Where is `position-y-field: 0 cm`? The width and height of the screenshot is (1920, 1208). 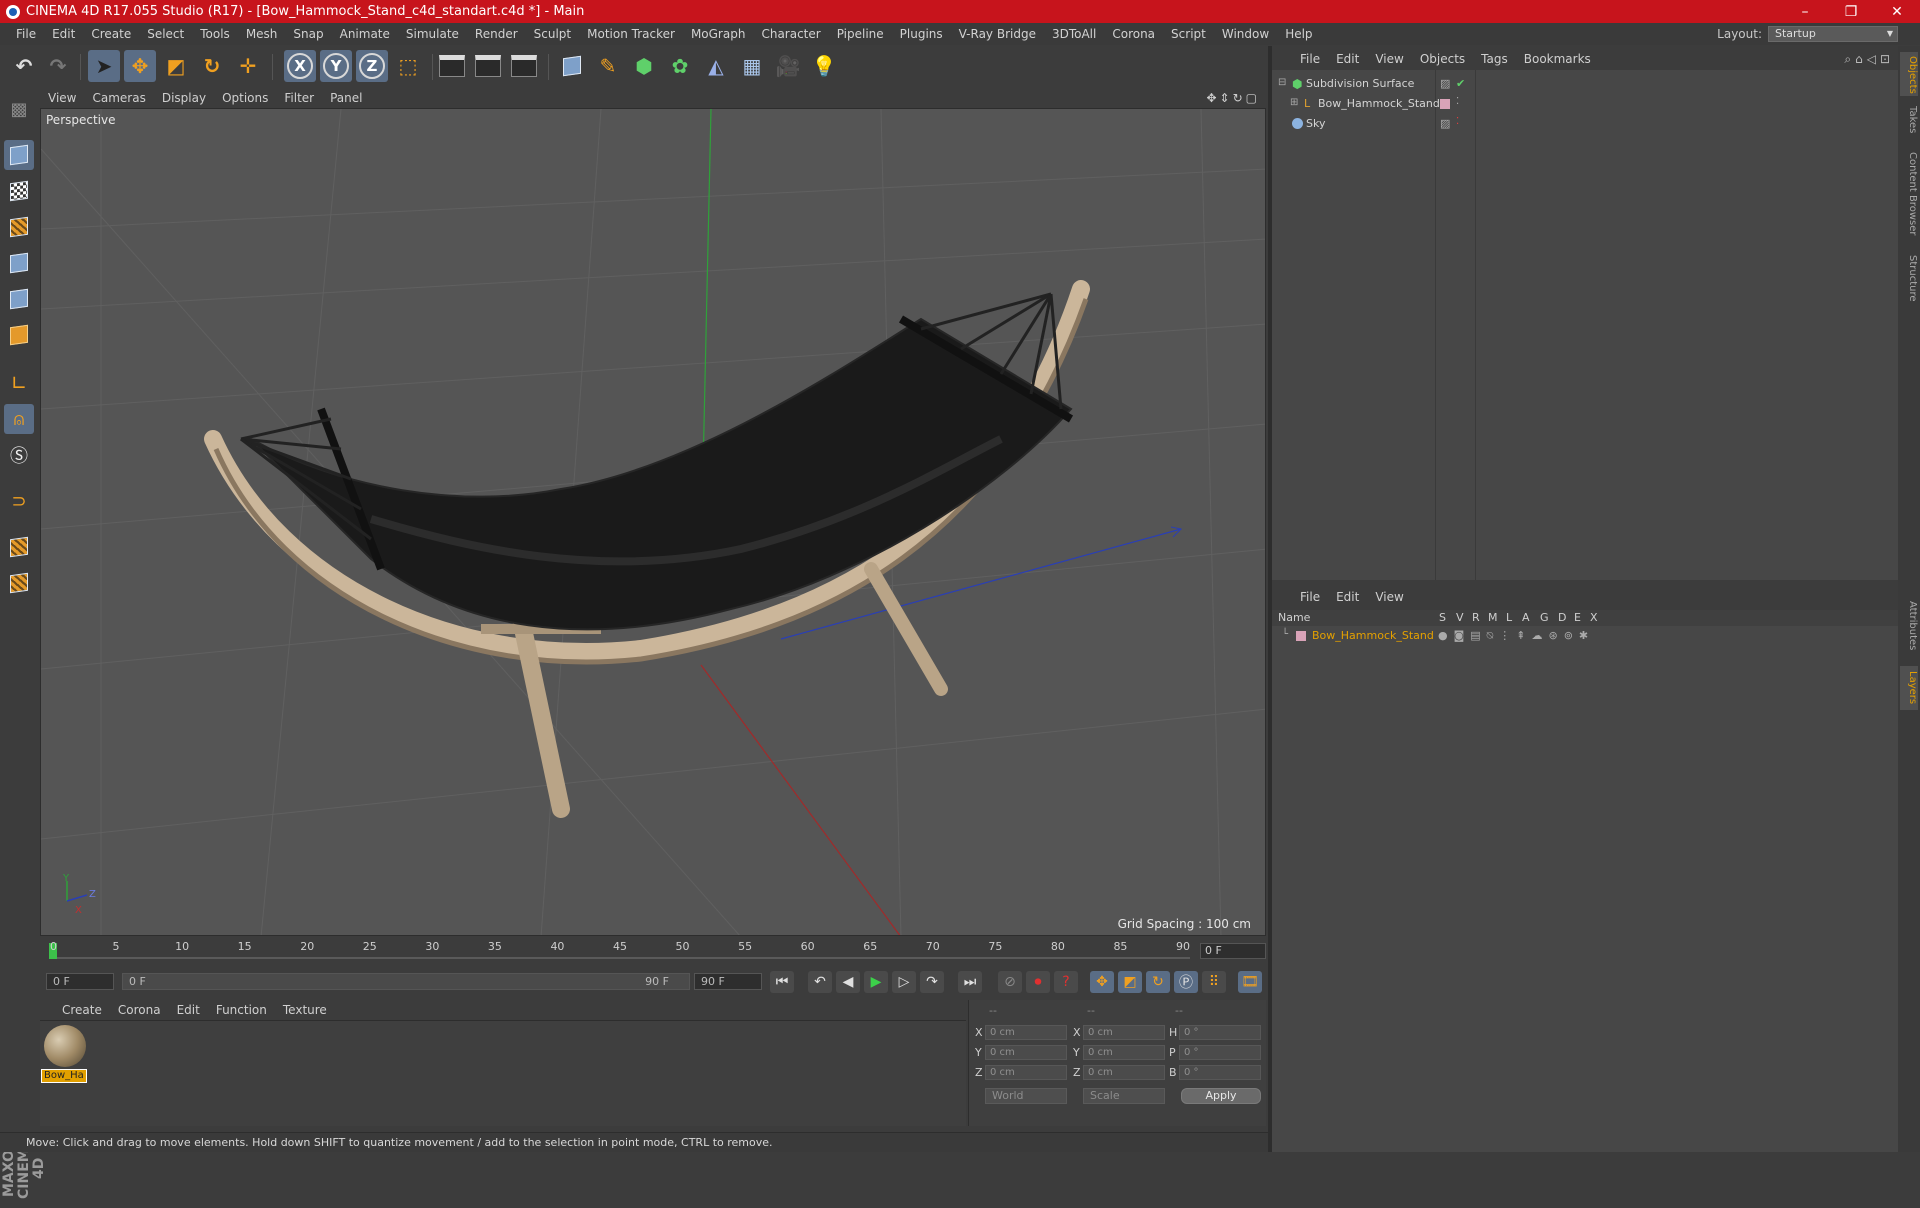
position-y-field: 0 cm is located at coordinates (1026, 1052).